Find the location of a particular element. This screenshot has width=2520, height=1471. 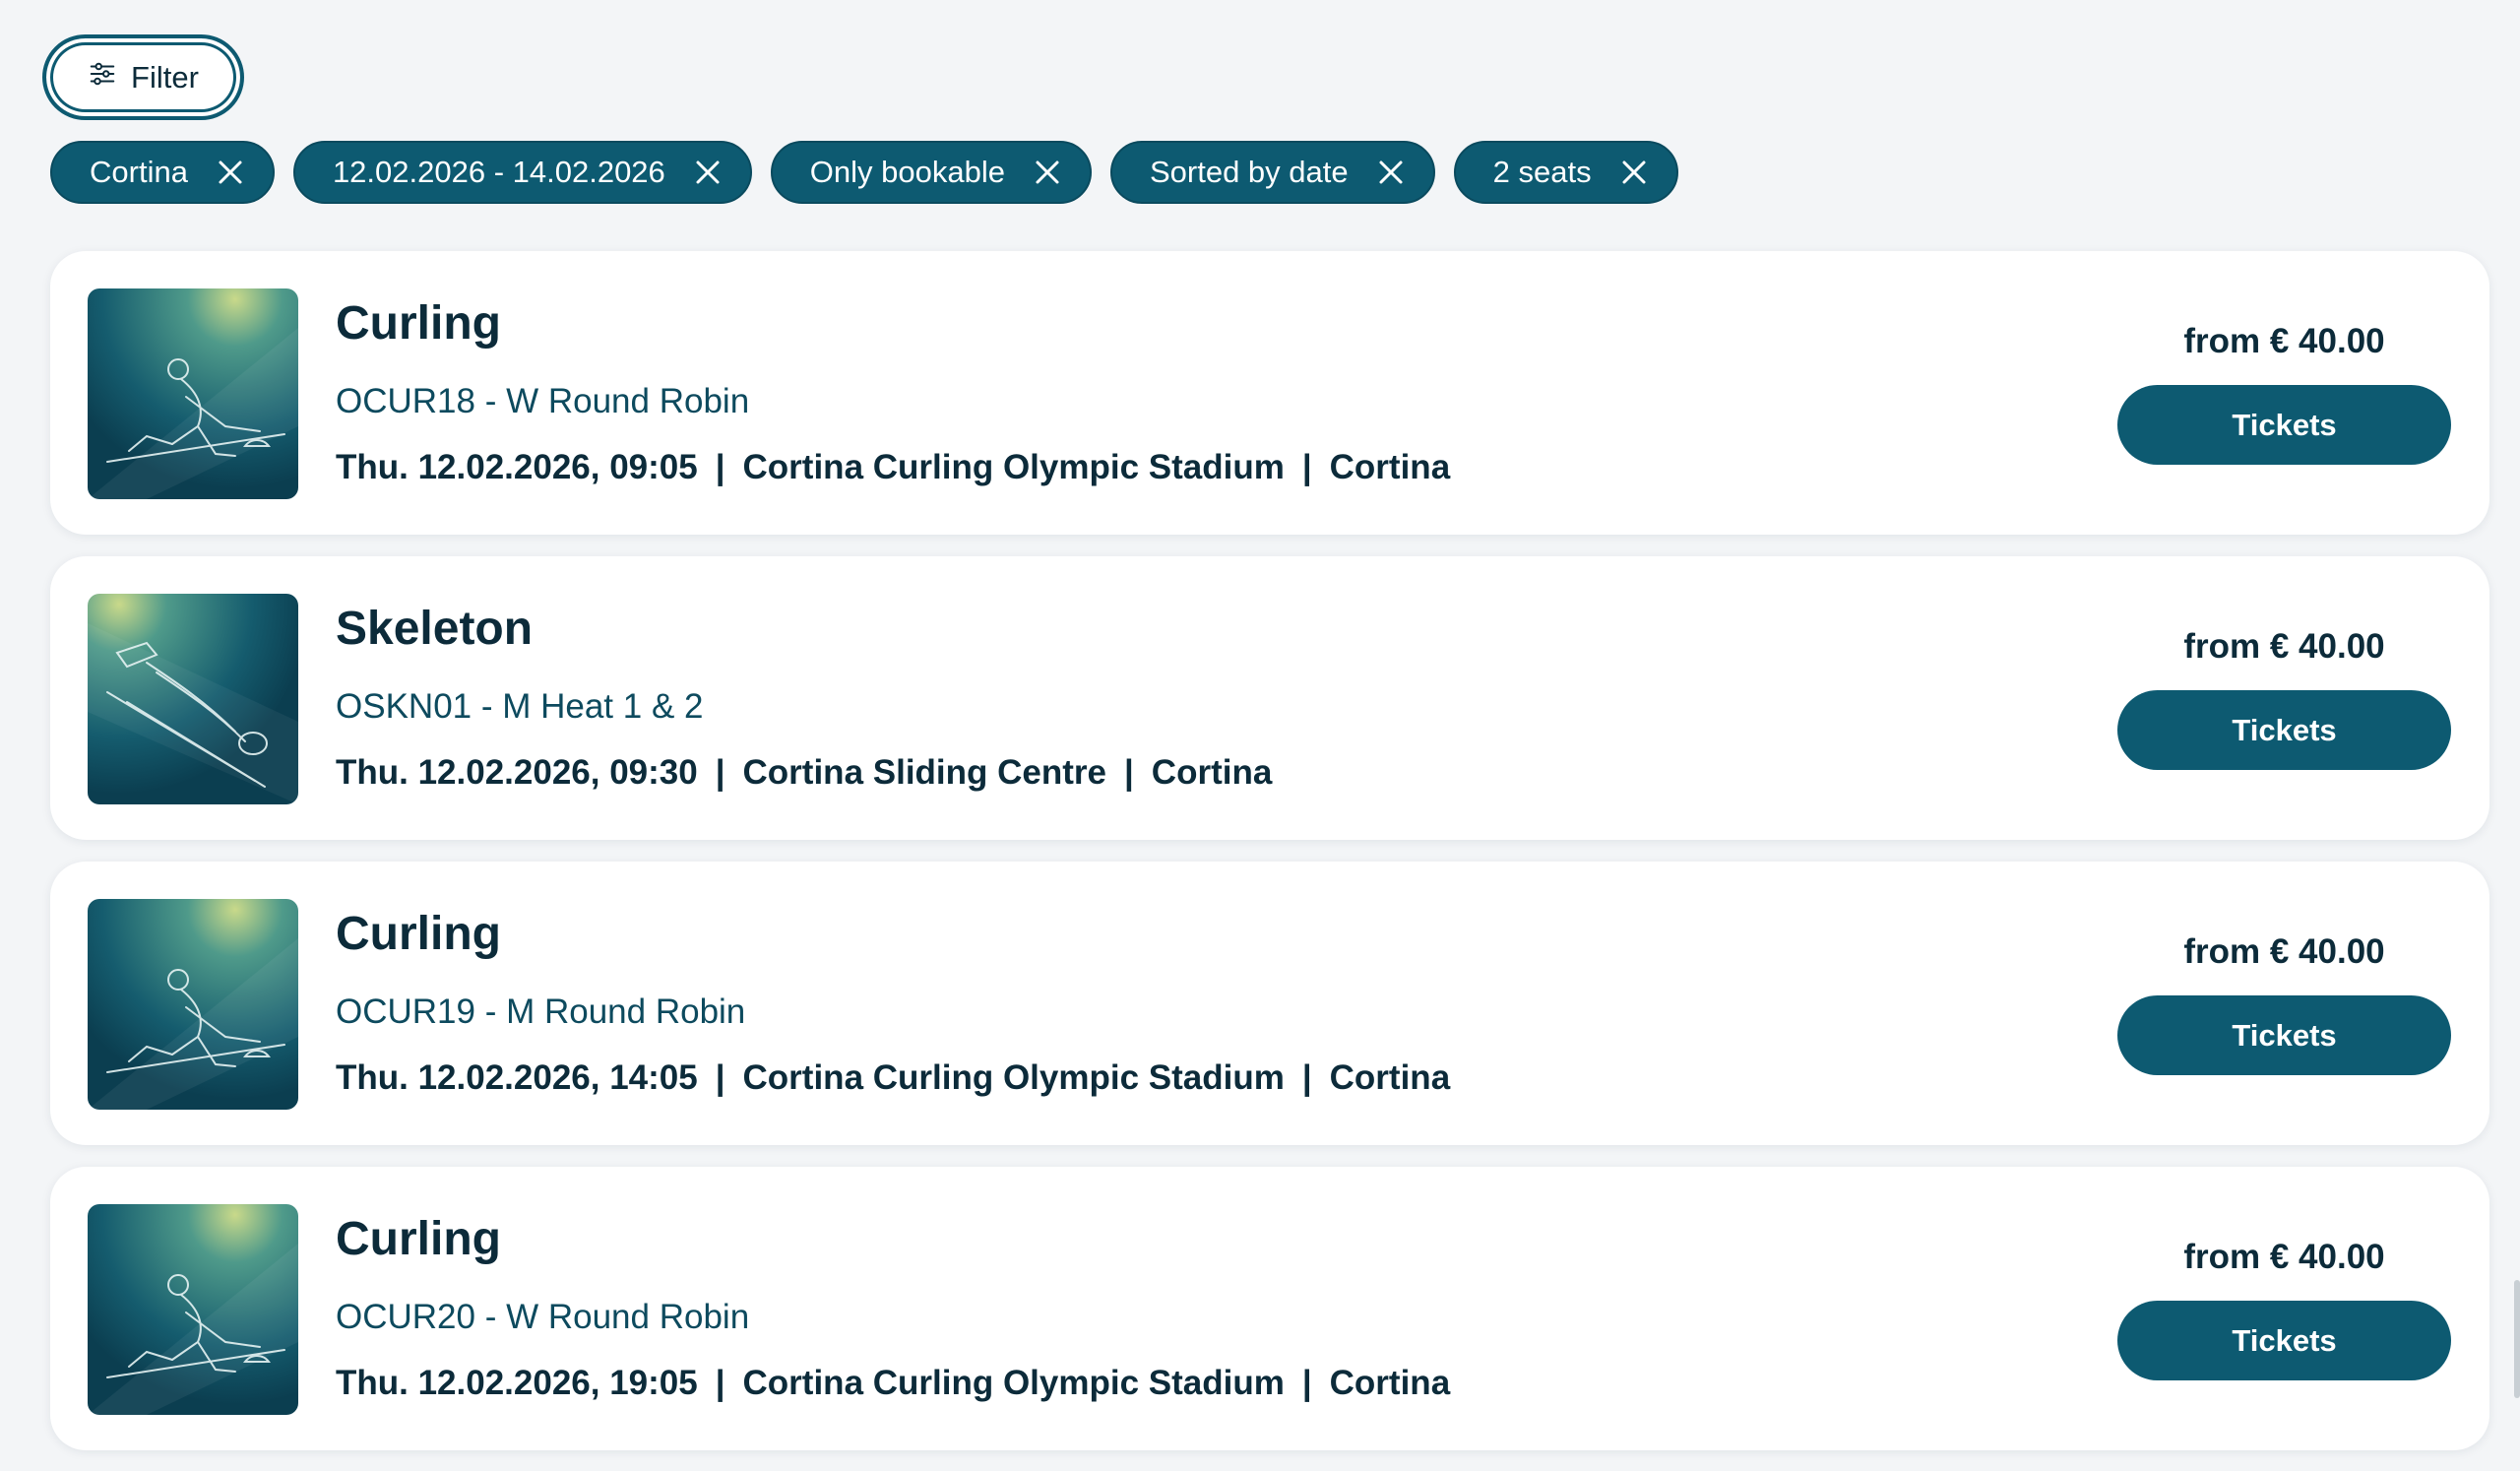

sliders-icon is located at coordinates (102, 77).